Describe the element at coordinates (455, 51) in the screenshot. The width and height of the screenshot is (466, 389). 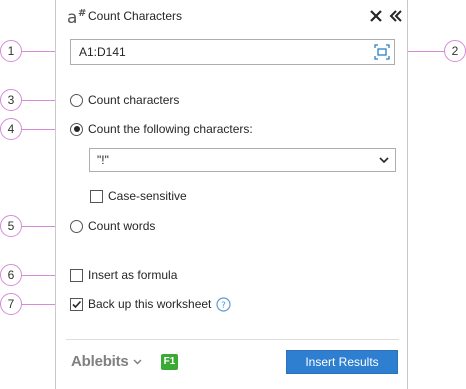
I see `callout-2: 2` at that location.